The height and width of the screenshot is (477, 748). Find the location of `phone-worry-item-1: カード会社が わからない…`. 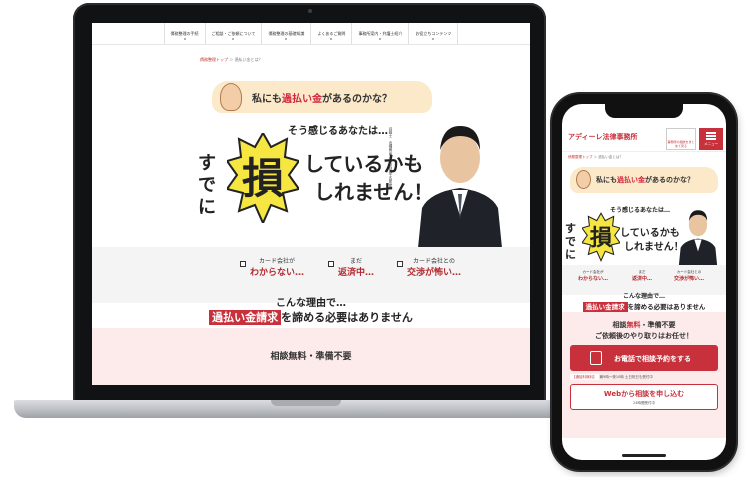

phone-worry-item-1: カード会社が わからない… is located at coordinates (593, 276).